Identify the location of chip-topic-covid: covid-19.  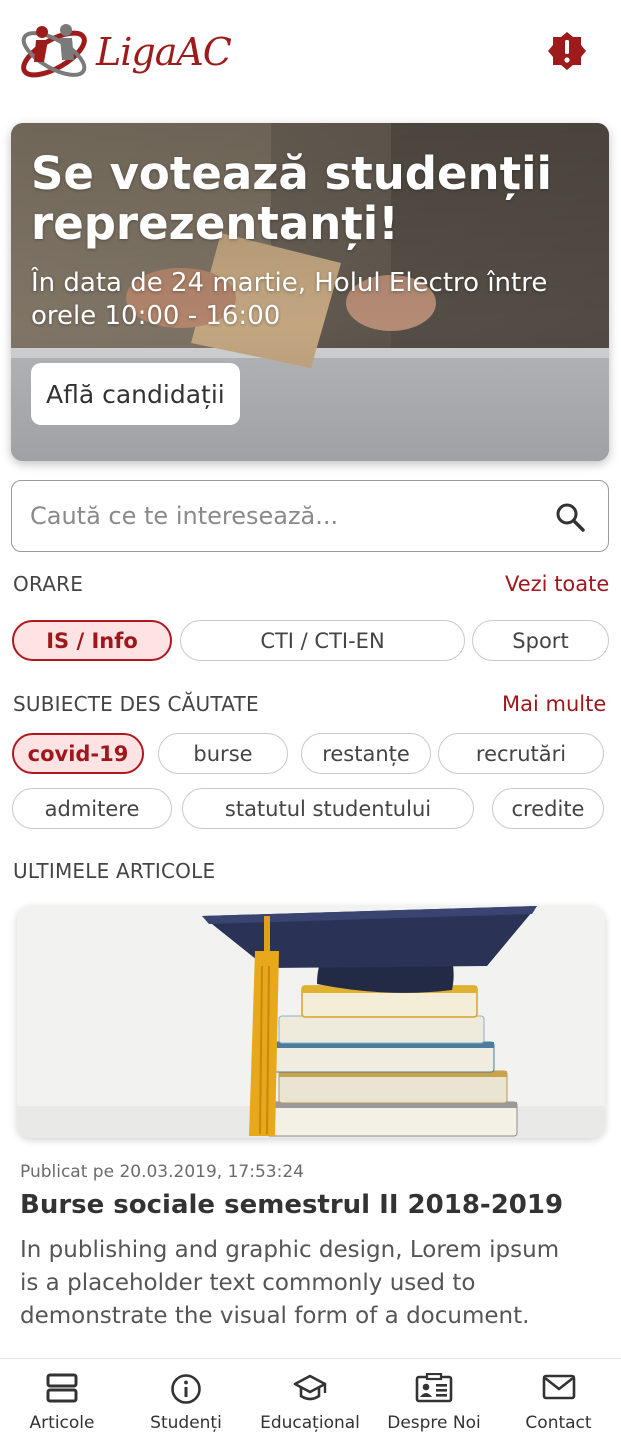
(78, 753).